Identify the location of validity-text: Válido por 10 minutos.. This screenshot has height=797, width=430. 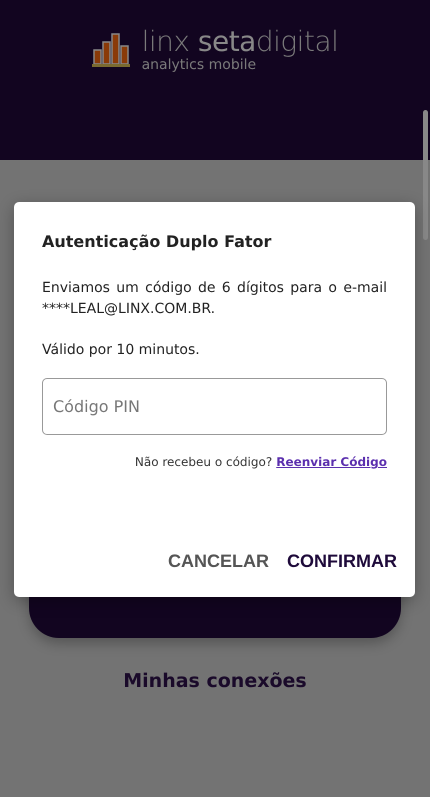
(121, 350).